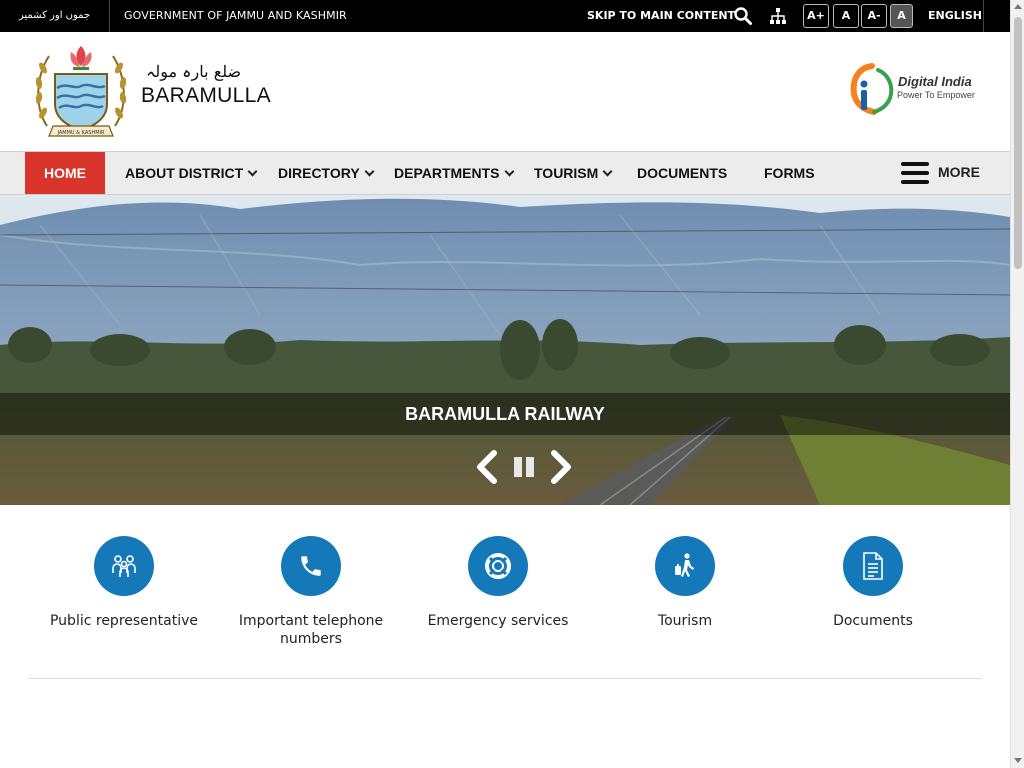 Image resolution: width=1024 pixels, height=768 pixels. What do you see at coordinates (1018, 143) in the screenshot?
I see `scrollbar-thumb` at bounding box center [1018, 143].